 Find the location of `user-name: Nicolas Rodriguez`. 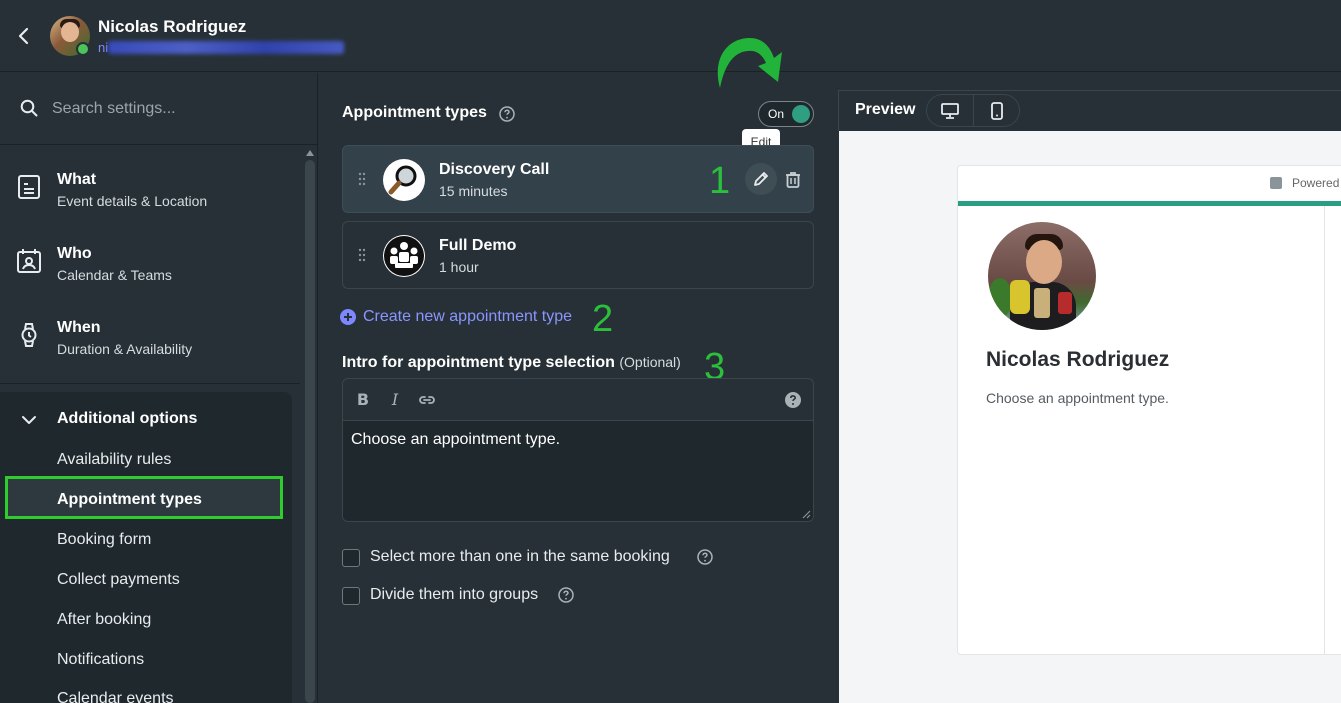

user-name: Nicolas Rodriguez is located at coordinates (172, 26).